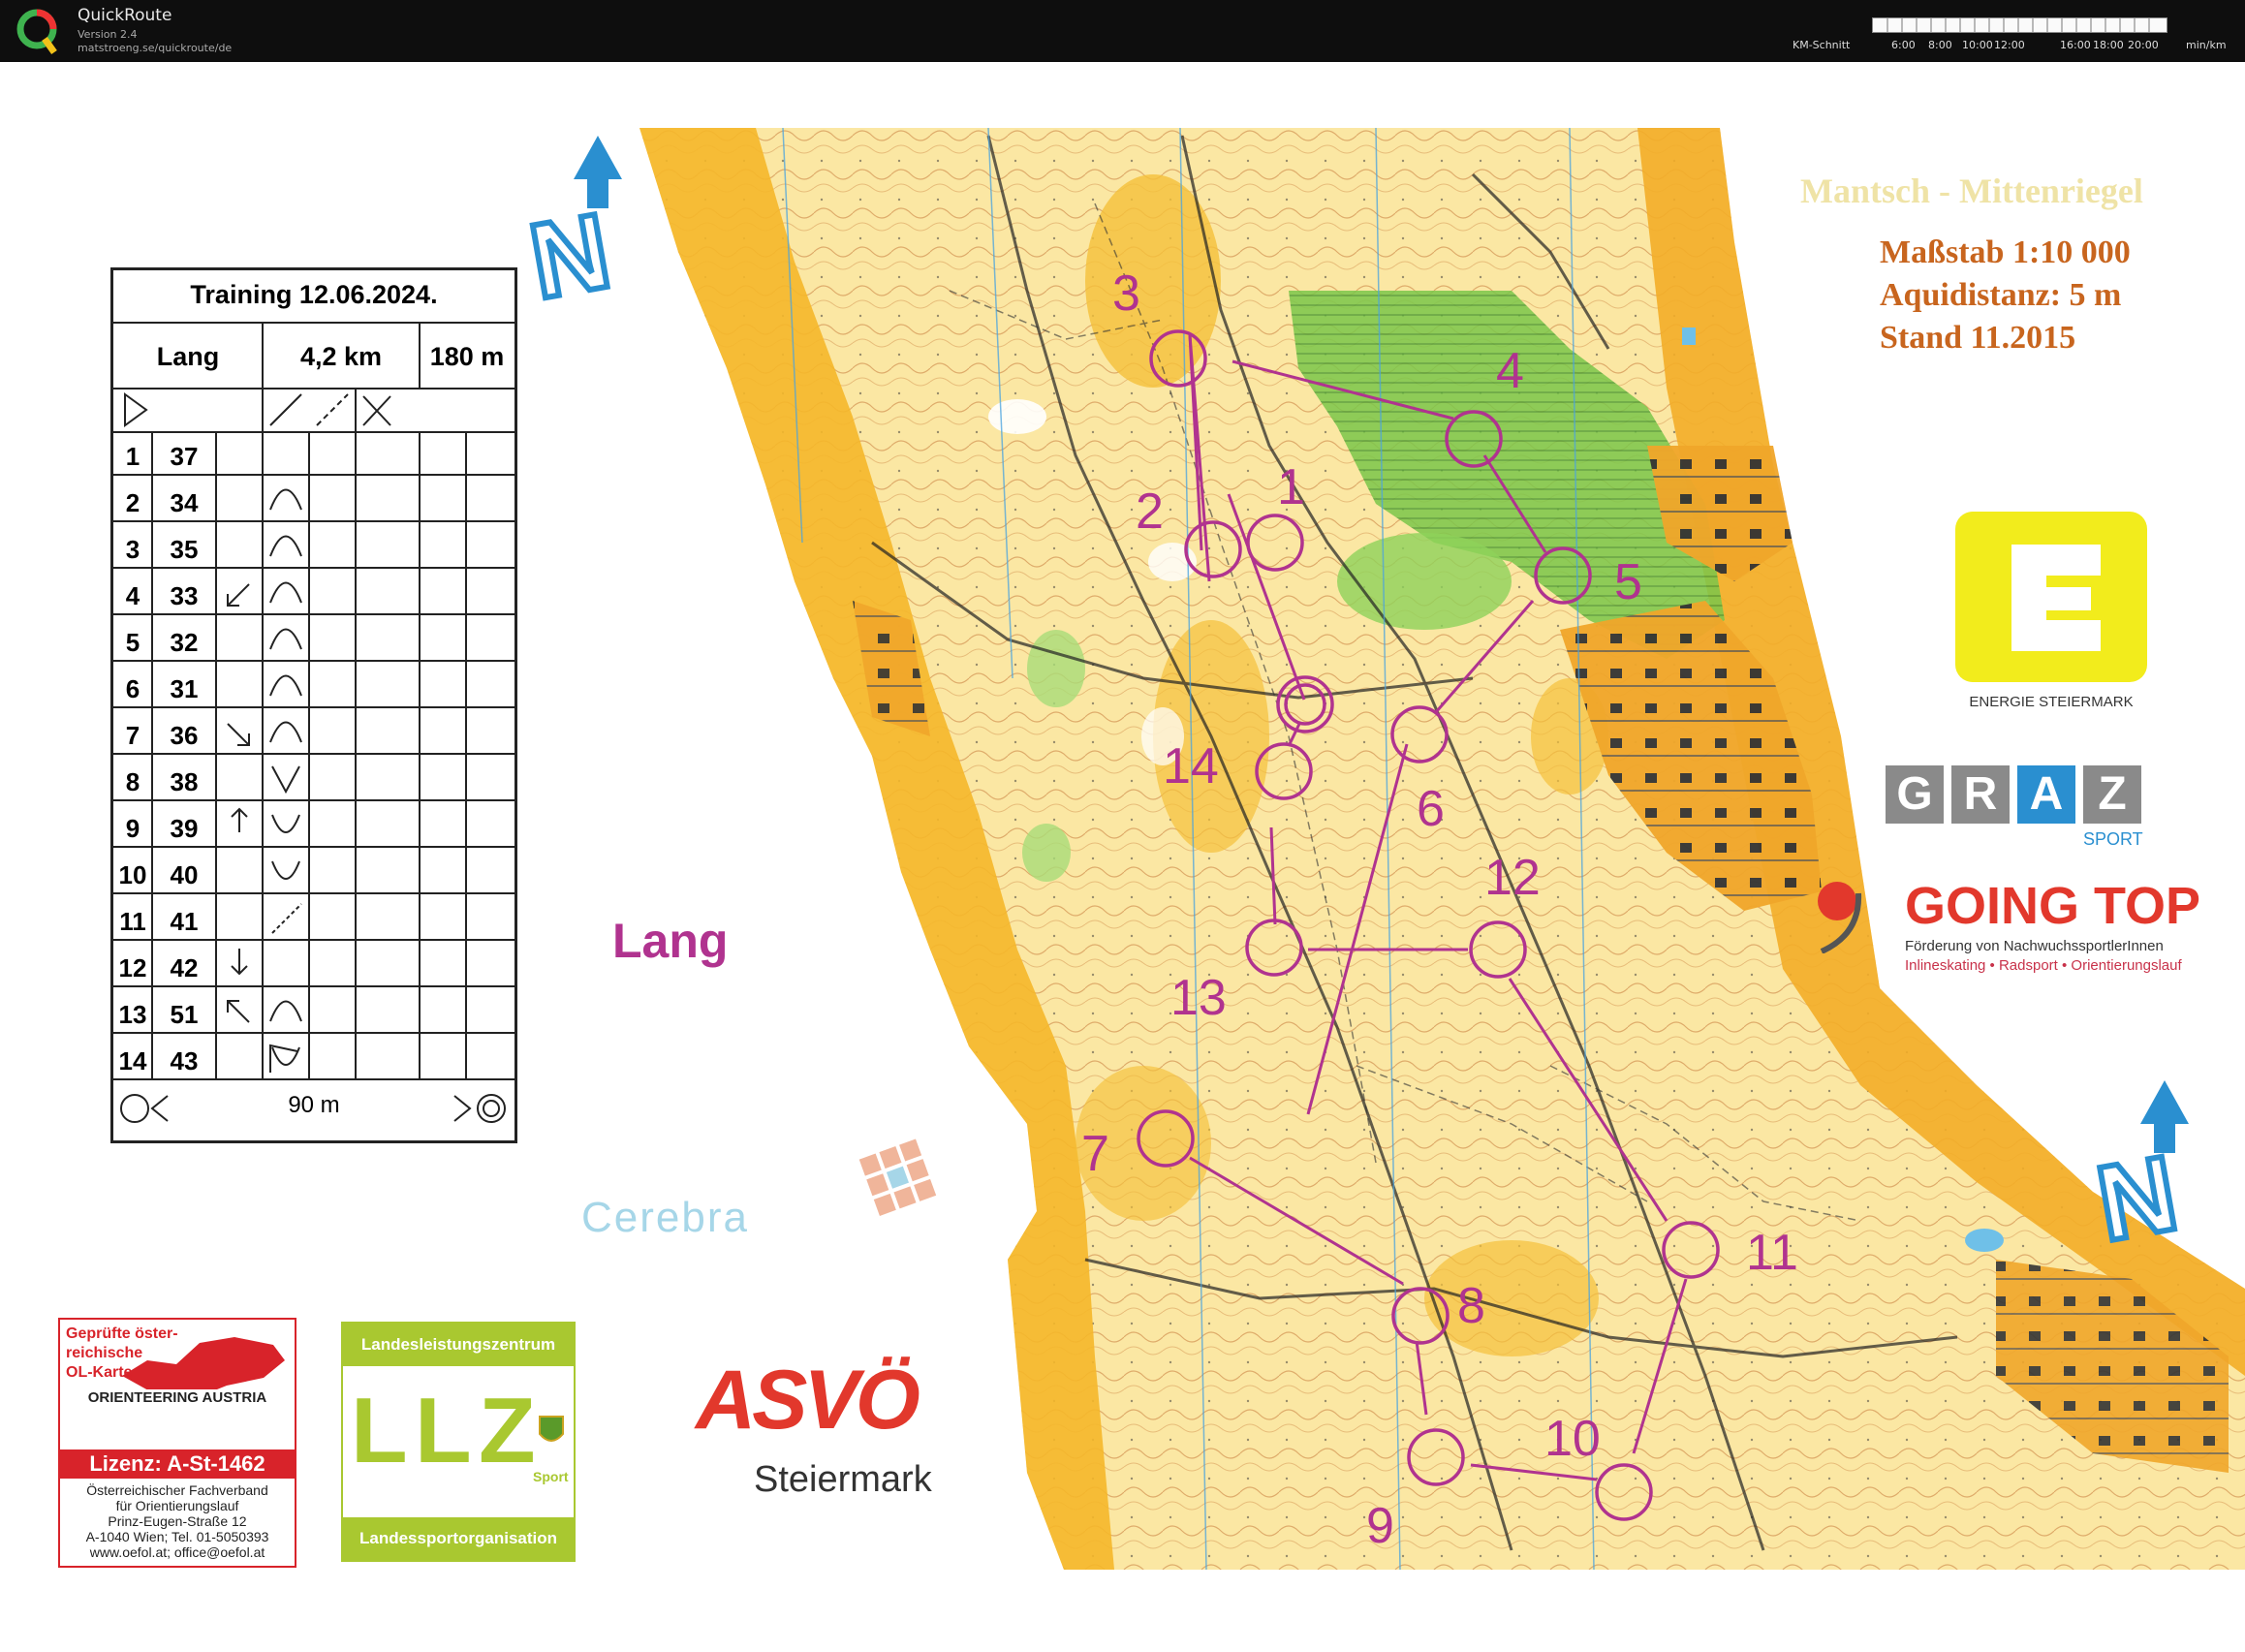 This screenshot has height=1652, width=2245. Describe the element at coordinates (177, 1464) in the screenshot. I see `oefol-license-number: Lizenz: A-St-1462` at that location.